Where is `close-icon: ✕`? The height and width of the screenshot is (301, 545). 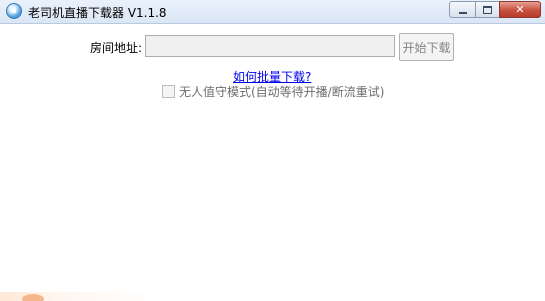
close-icon: ✕ is located at coordinates (520, 9).